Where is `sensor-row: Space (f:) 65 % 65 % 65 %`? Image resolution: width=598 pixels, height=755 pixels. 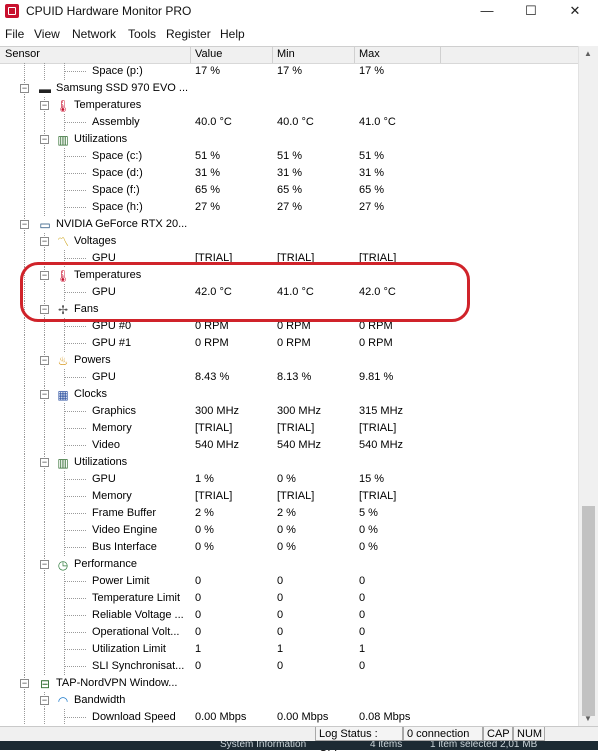 sensor-row: Space (f:) 65 % 65 % 65 % is located at coordinates (289, 190).